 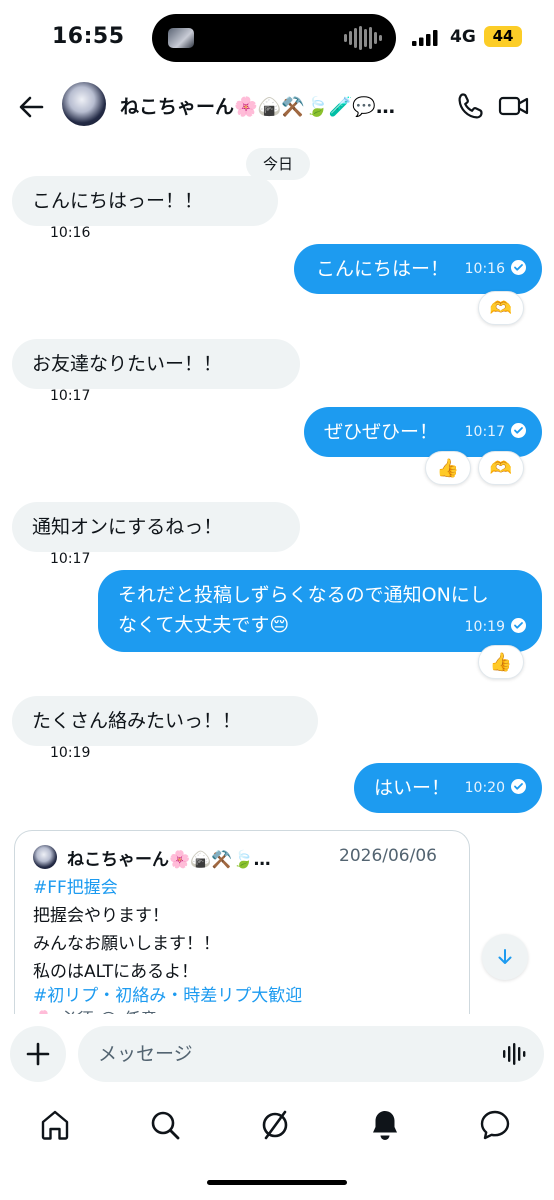 I want to click on now-playing-thumbnail, so click(x=181, y=38).